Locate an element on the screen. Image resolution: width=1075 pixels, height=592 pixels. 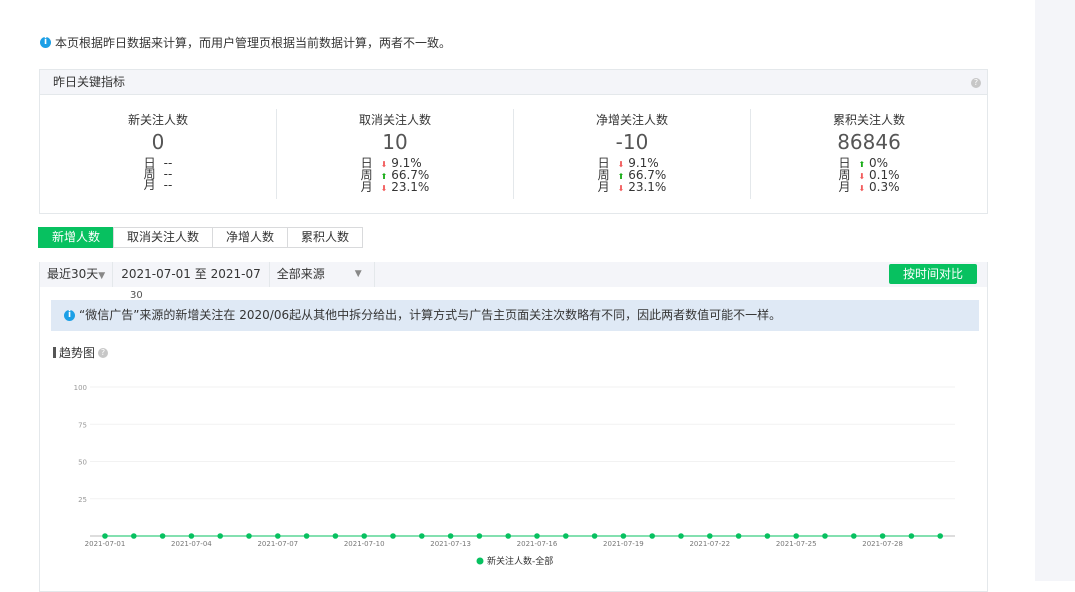
tab-2: 净增人数 is located at coordinates (250, 237).